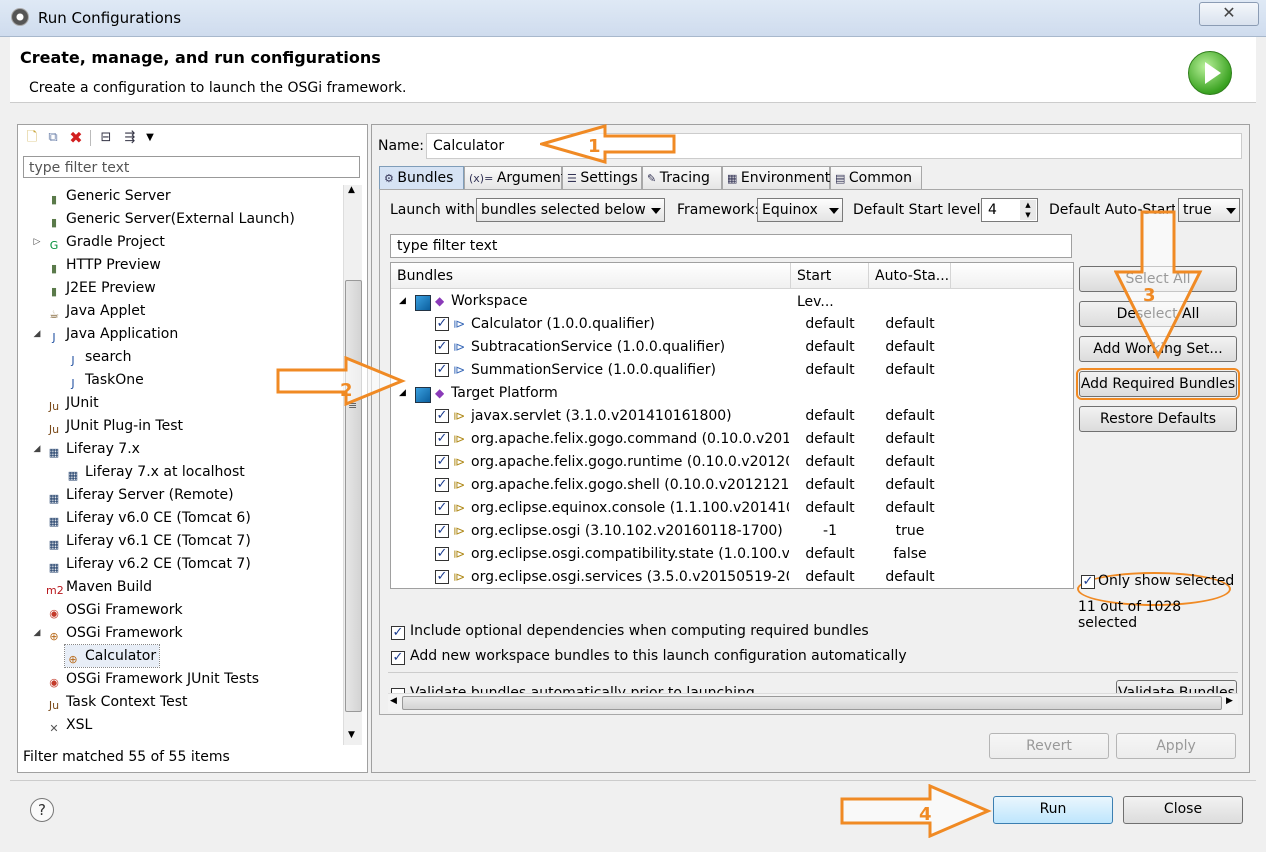 This screenshot has height=852, width=1266. Describe the element at coordinates (732, 393) in the screenshot. I see `bundle-group-row: ◢ ◆ Target Platform` at that location.